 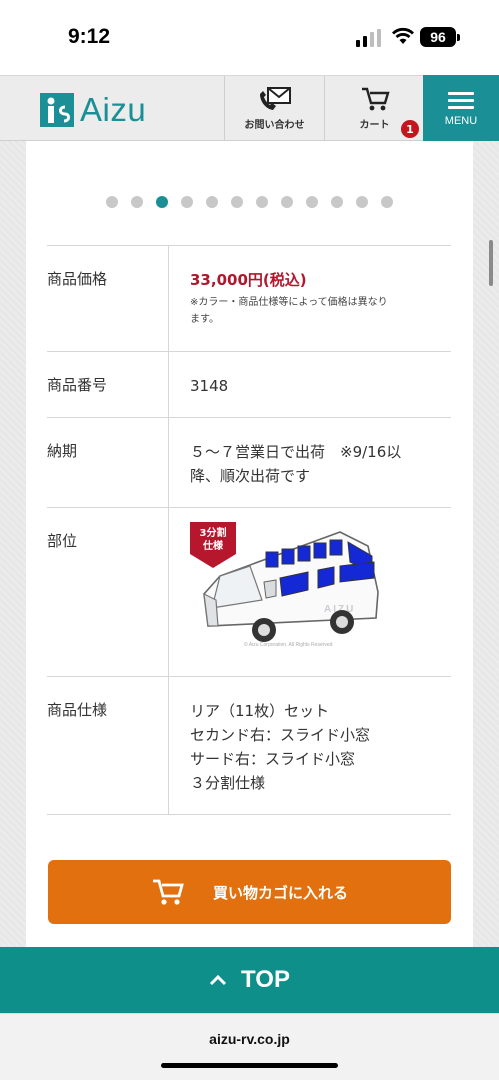 What do you see at coordinates (280, 892) in the screenshot?
I see `add-to-cart-label: 買い物カゴに入れる` at bounding box center [280, 892].